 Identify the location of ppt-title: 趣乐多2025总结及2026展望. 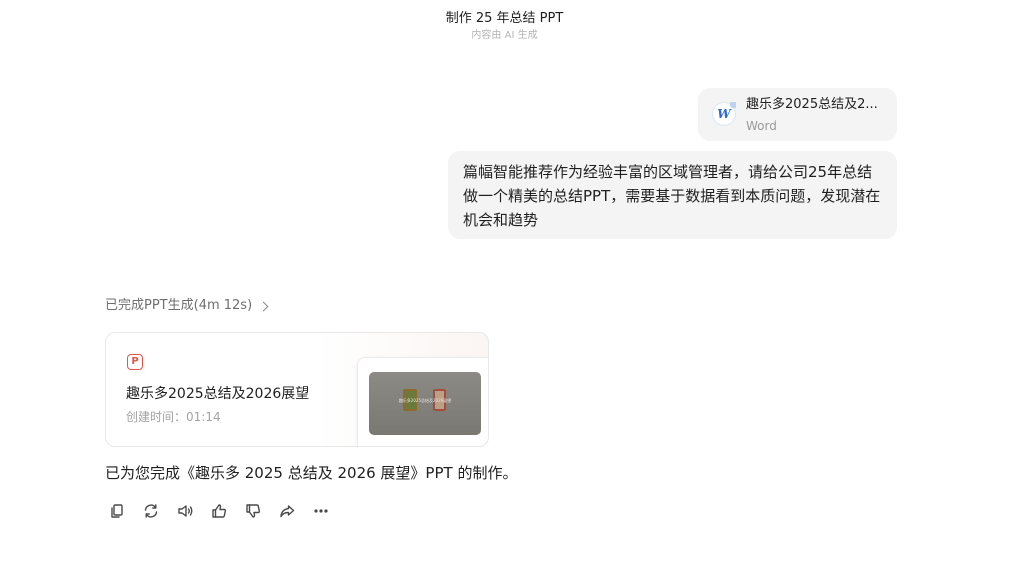
(218, 394).